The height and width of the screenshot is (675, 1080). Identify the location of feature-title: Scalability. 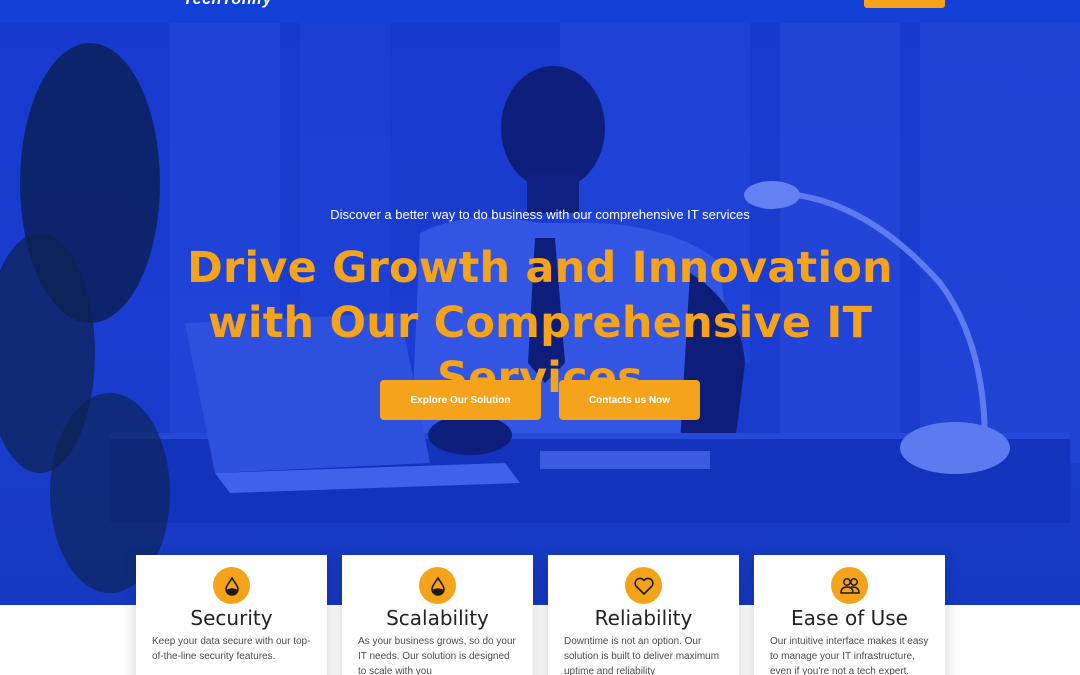
(437, 618).